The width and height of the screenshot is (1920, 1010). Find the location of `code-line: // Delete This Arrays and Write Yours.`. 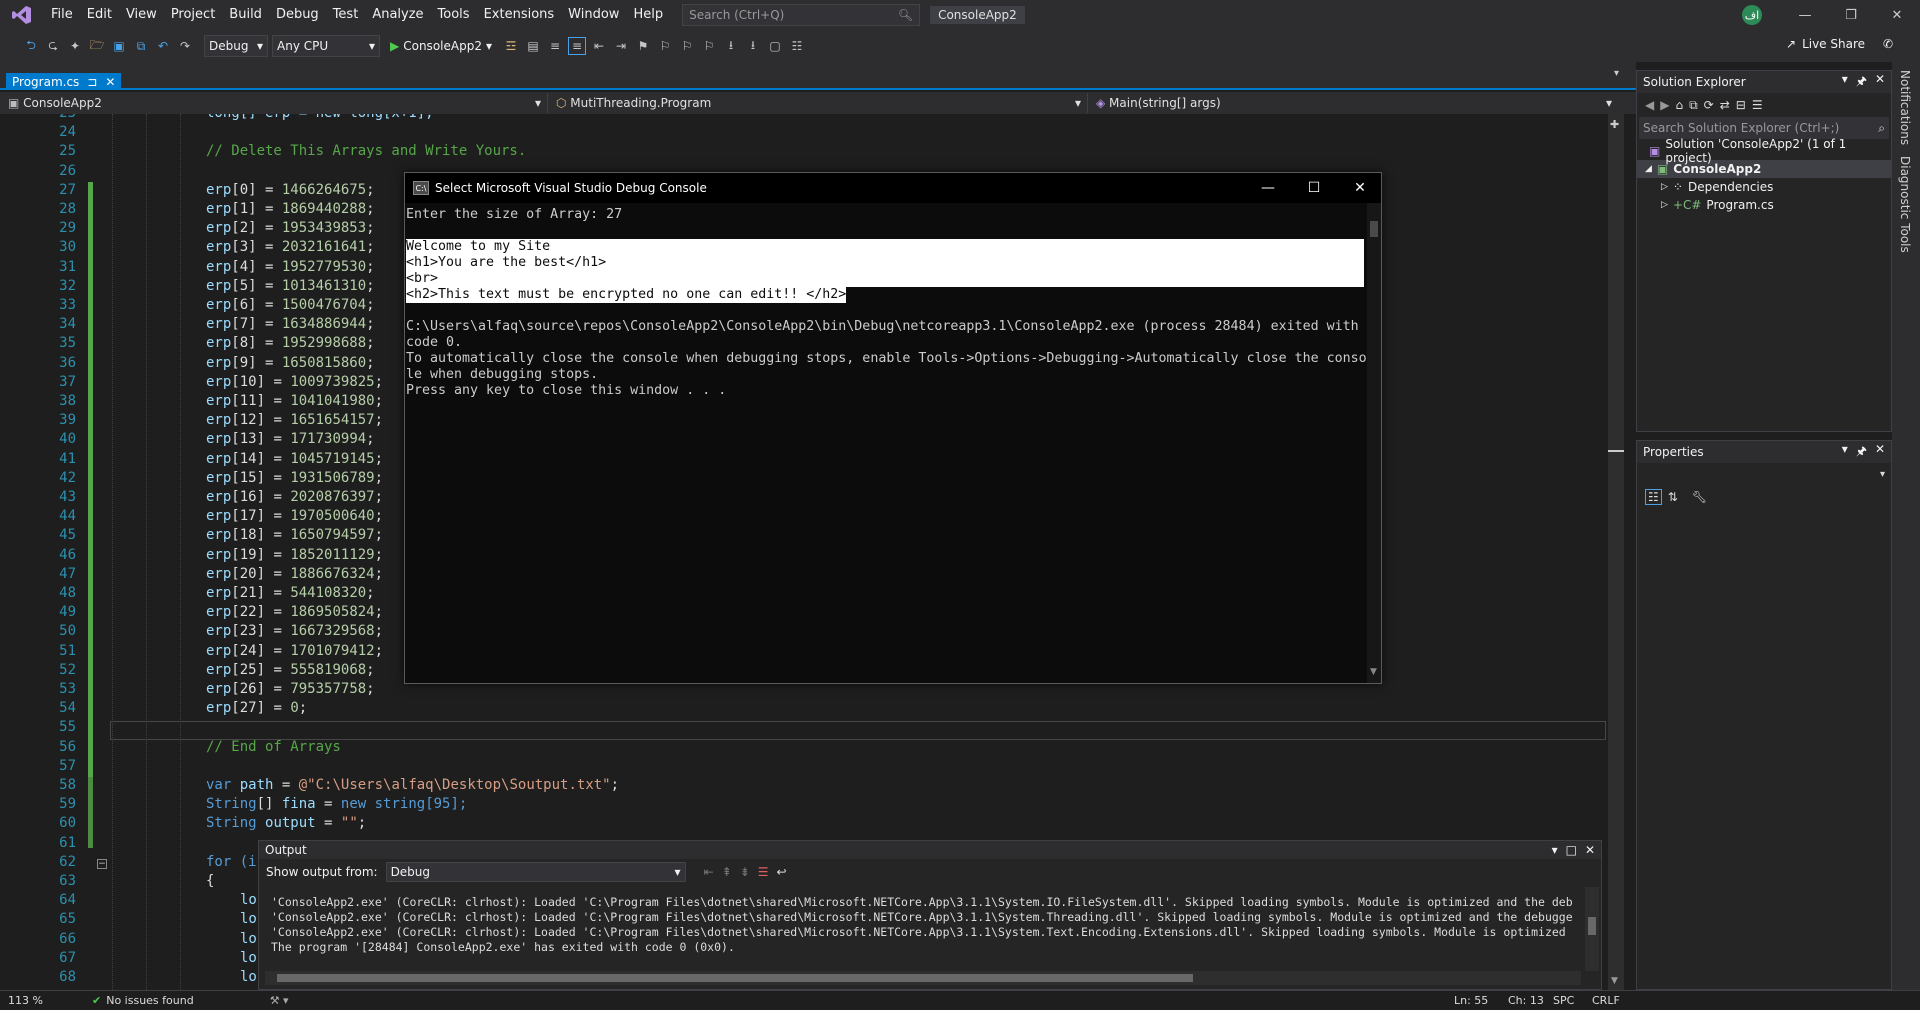

code-line: // Delete This Arrays and Write Yours. is located at coordinates (366, 151).